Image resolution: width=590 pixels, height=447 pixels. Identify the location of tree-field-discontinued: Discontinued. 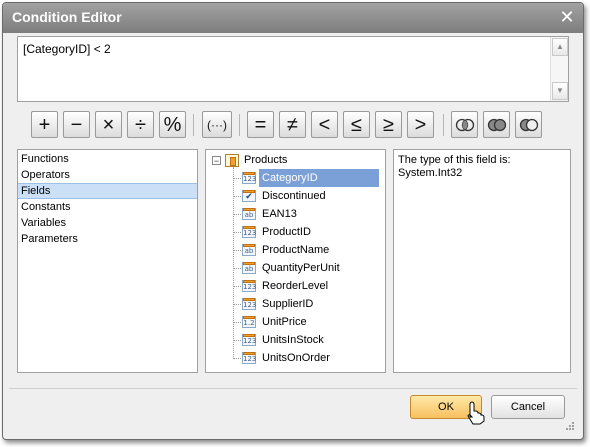
(292, 196).